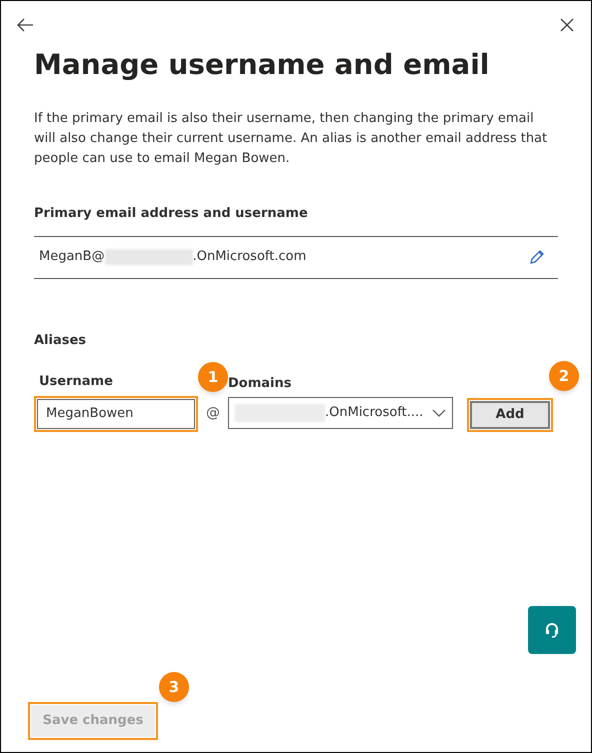 This screenshot has width=592, height=753. Describe the element at coordinates (61, 341) in the screenshot. I see `section-heading: Aliases` at that location.